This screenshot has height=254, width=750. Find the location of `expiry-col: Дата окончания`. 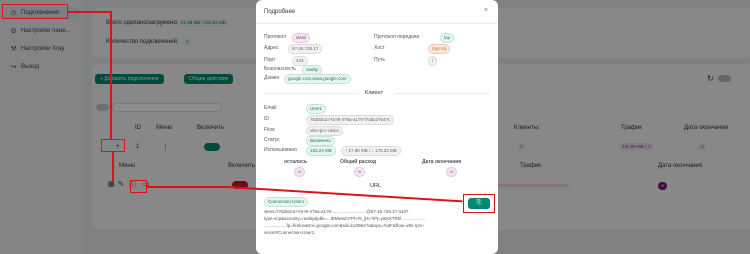

expiry-col: Дата окончания is located at coordinates (442, 162).